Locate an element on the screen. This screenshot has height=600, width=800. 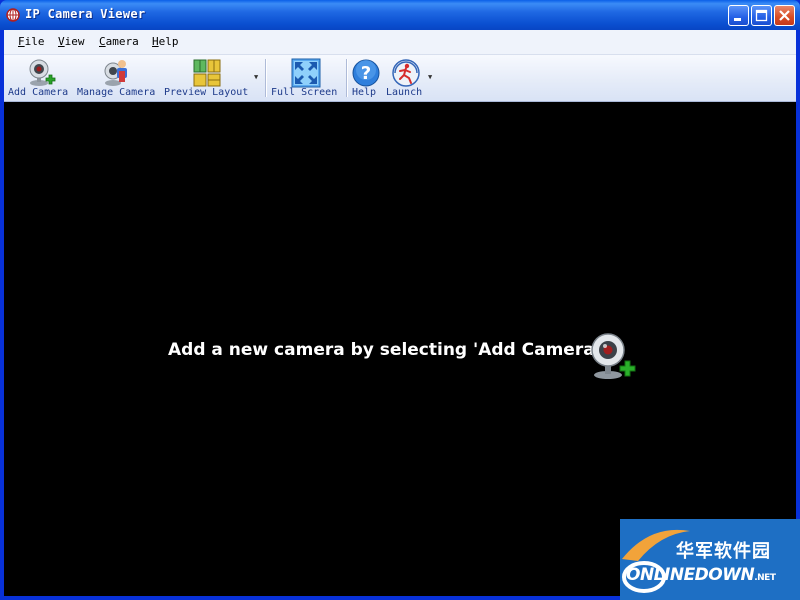
help-button: ? Help is located at coordinates (366, 78).